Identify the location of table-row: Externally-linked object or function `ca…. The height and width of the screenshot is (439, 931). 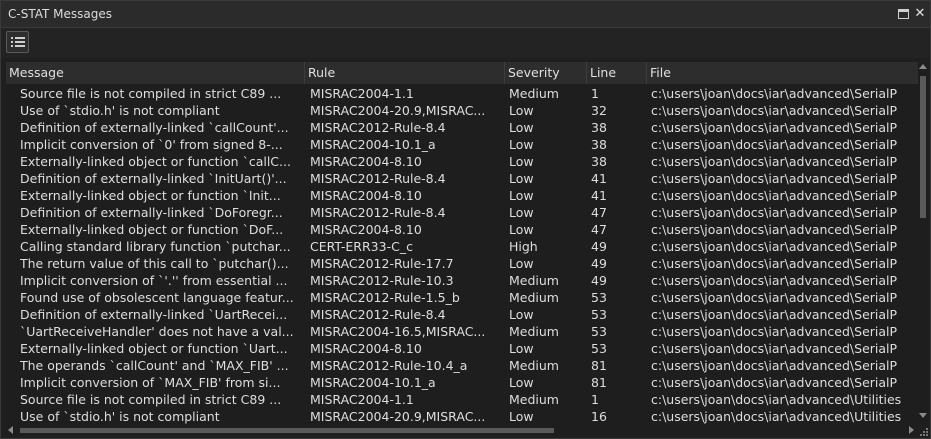
(462, 161).